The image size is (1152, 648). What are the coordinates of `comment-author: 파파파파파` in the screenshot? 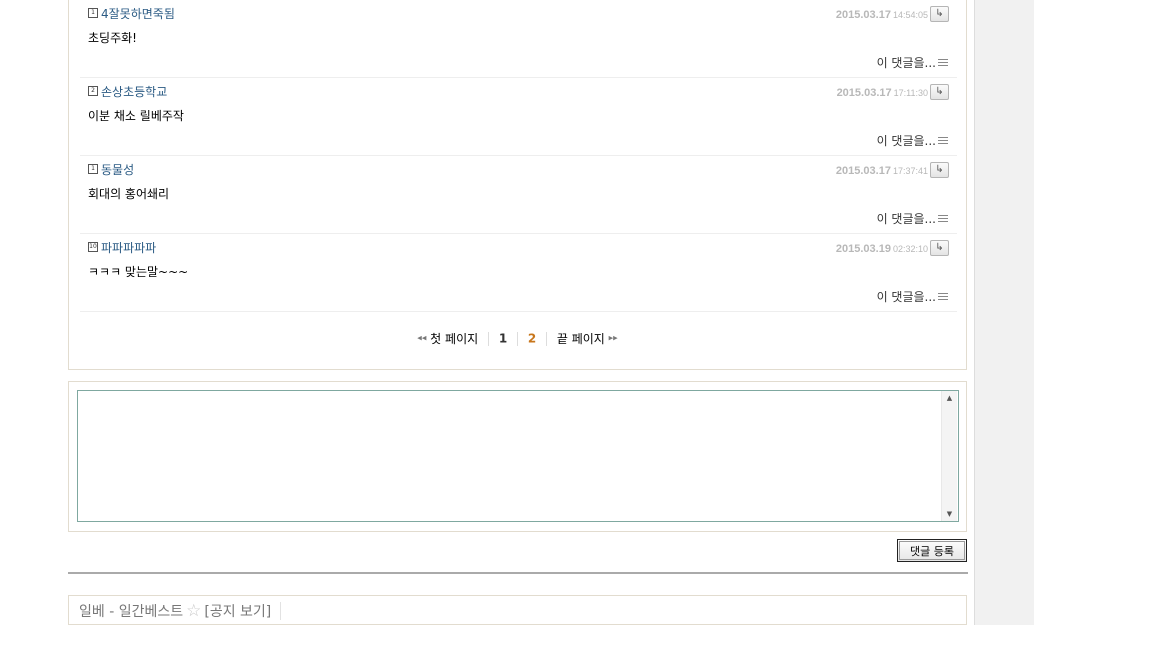 It's located at (128, 247).